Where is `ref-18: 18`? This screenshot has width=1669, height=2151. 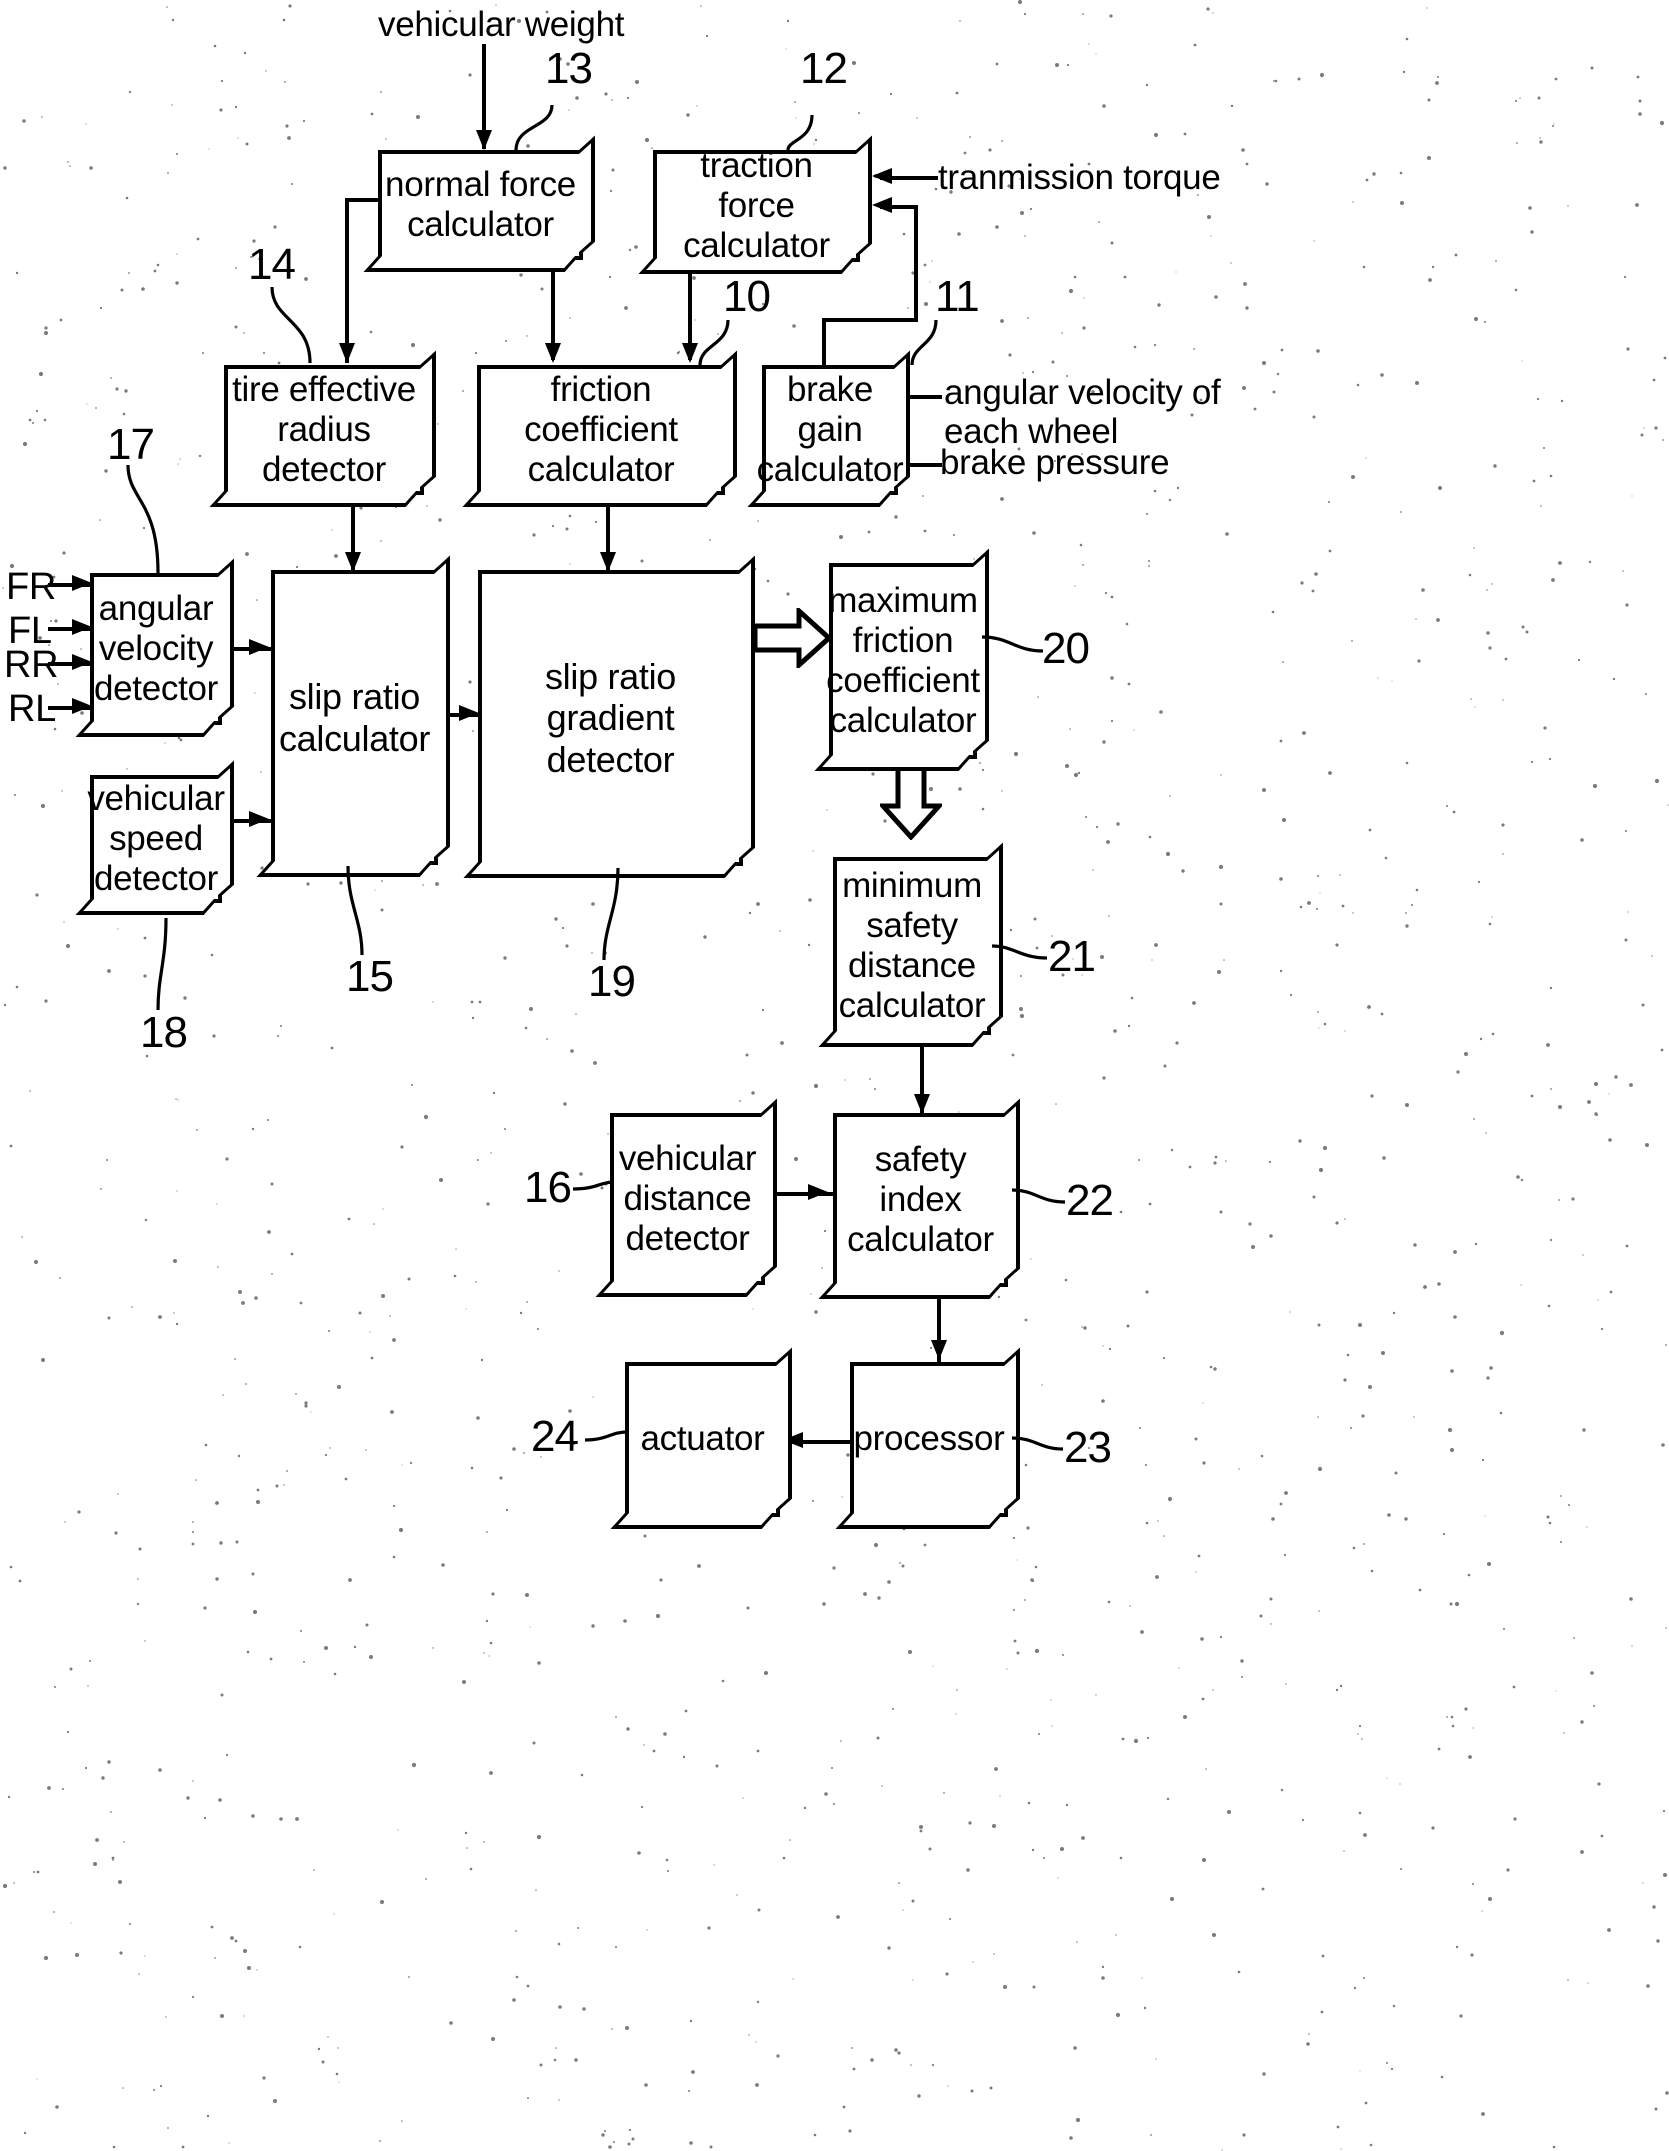
ref-18: 18 is located at coordinates (164, 1032).